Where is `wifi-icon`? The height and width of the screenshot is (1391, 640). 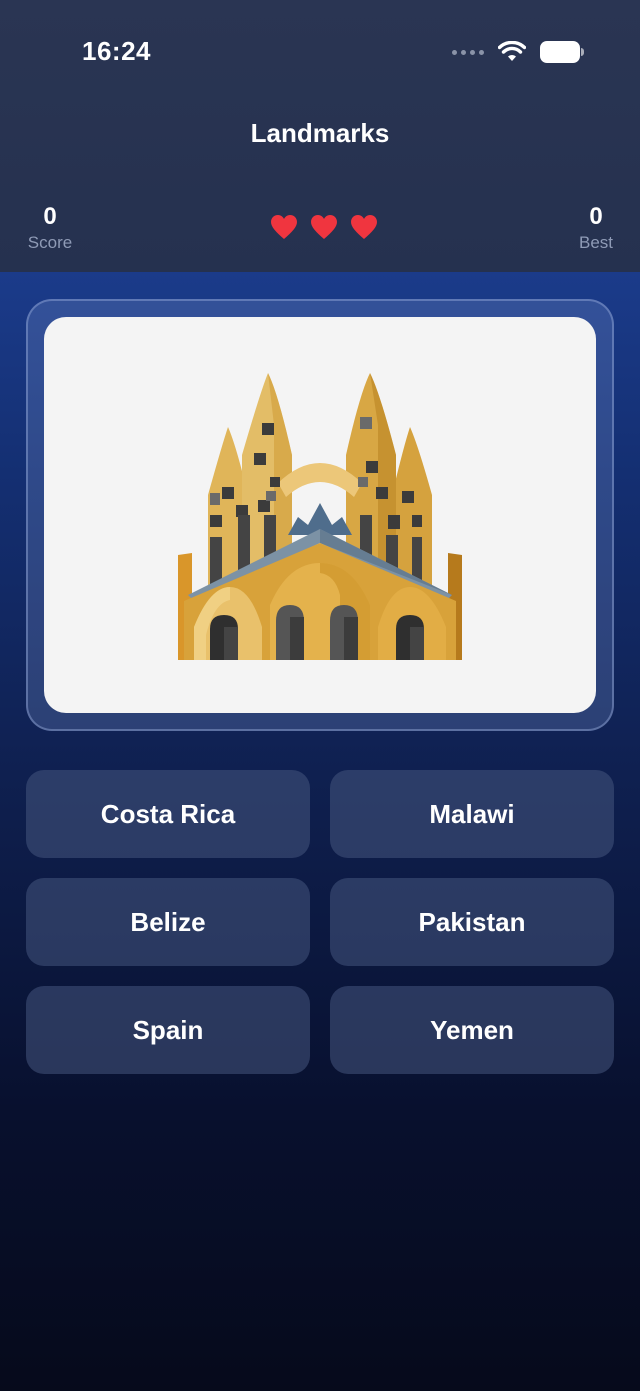
wifi-icon is located at coordinates (512, 51).